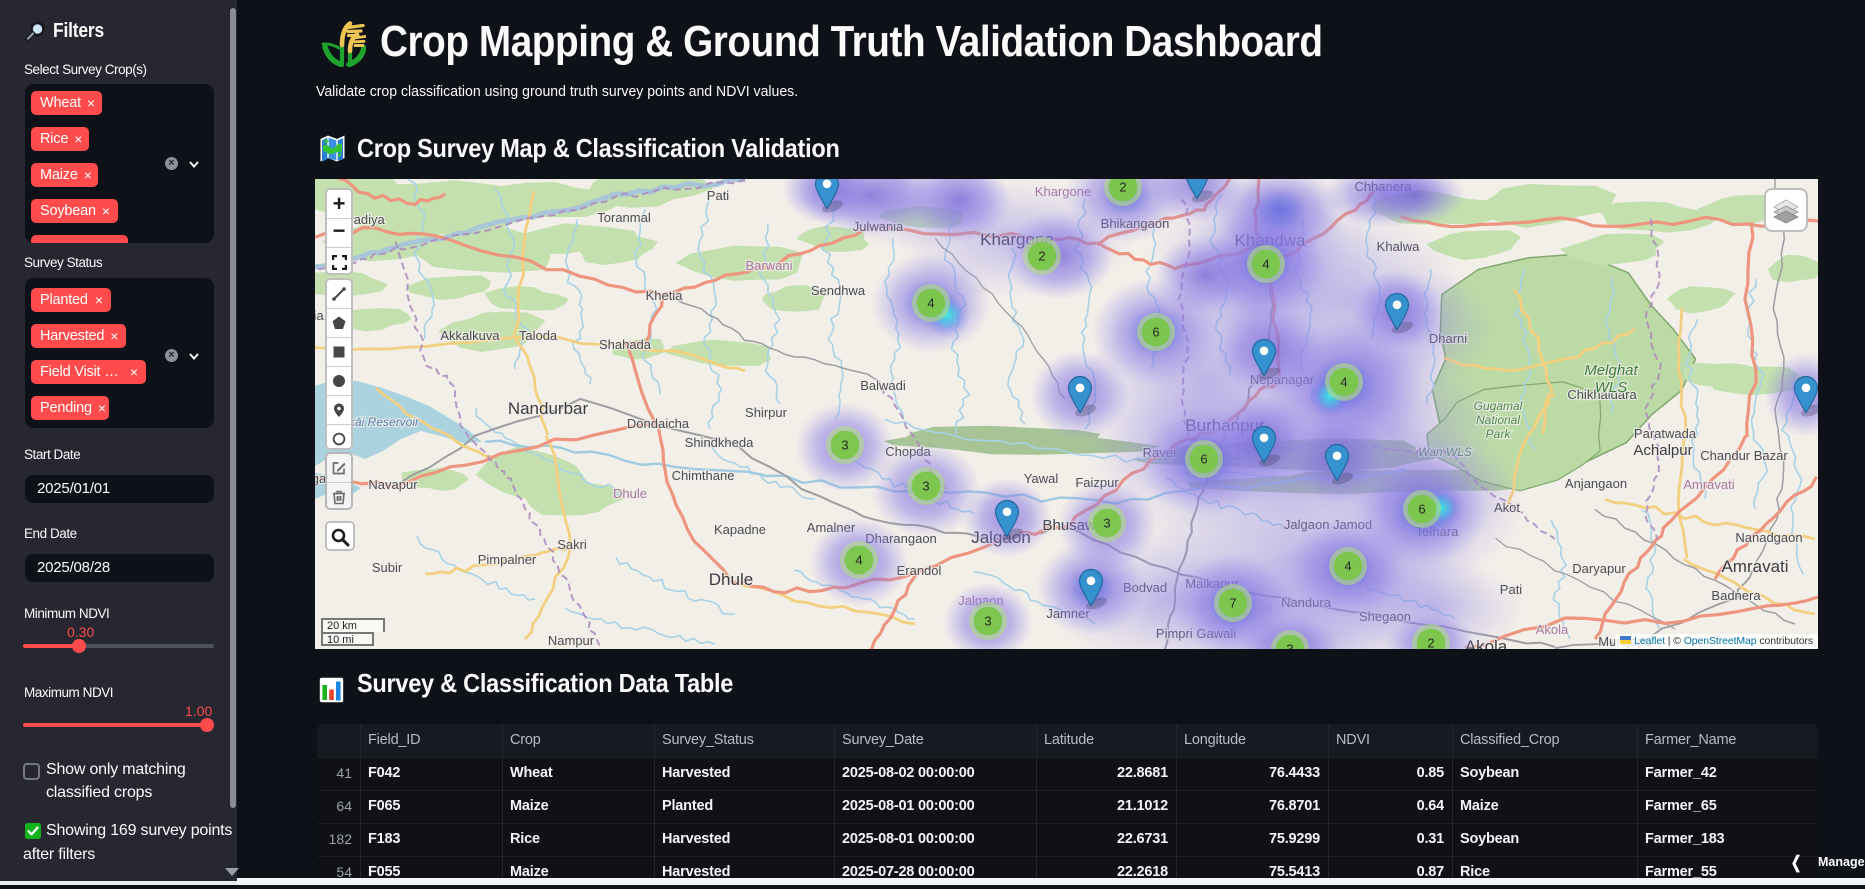  What do you see at coordinates (658, 423) in the screenshot?
I see `svg-text: Dondaicha` at bounding box center [658, 423].